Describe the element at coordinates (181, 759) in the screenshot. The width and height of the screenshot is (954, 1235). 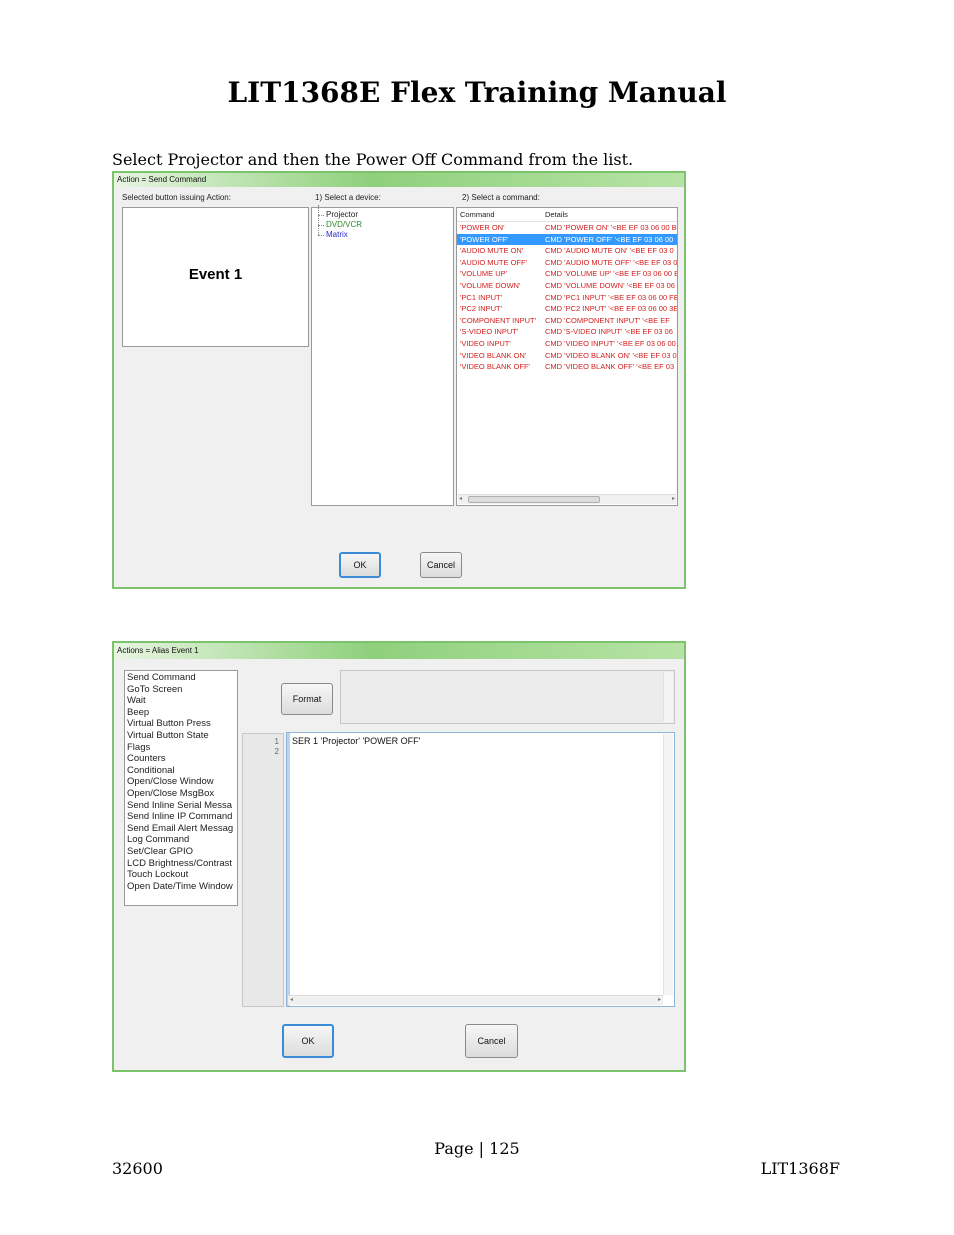
I see `action-list-item: Counters` at that location.